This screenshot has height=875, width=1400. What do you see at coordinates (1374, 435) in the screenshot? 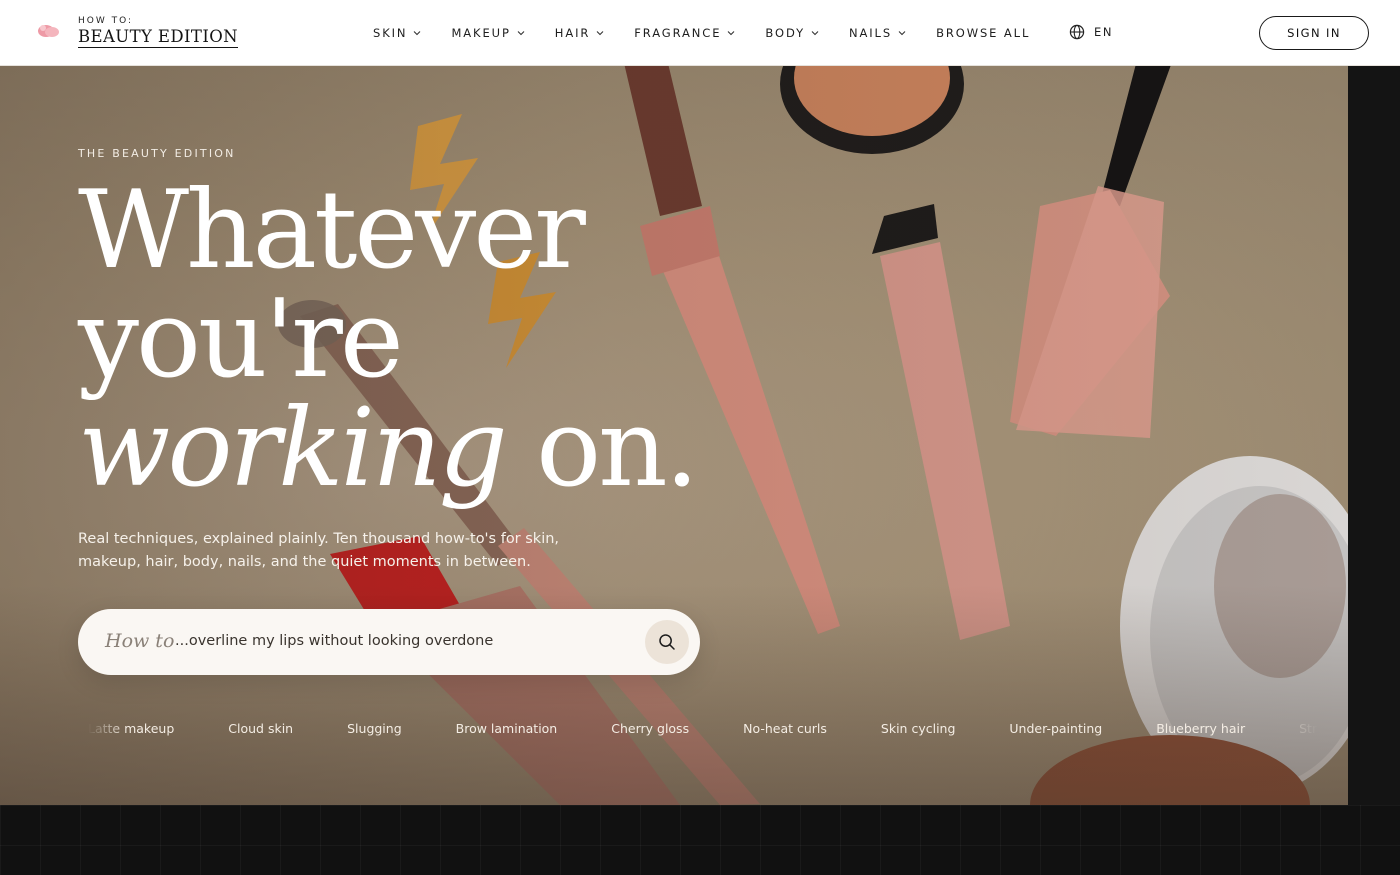
I see `right-edge-strip` at bounding box center [1374, 435].